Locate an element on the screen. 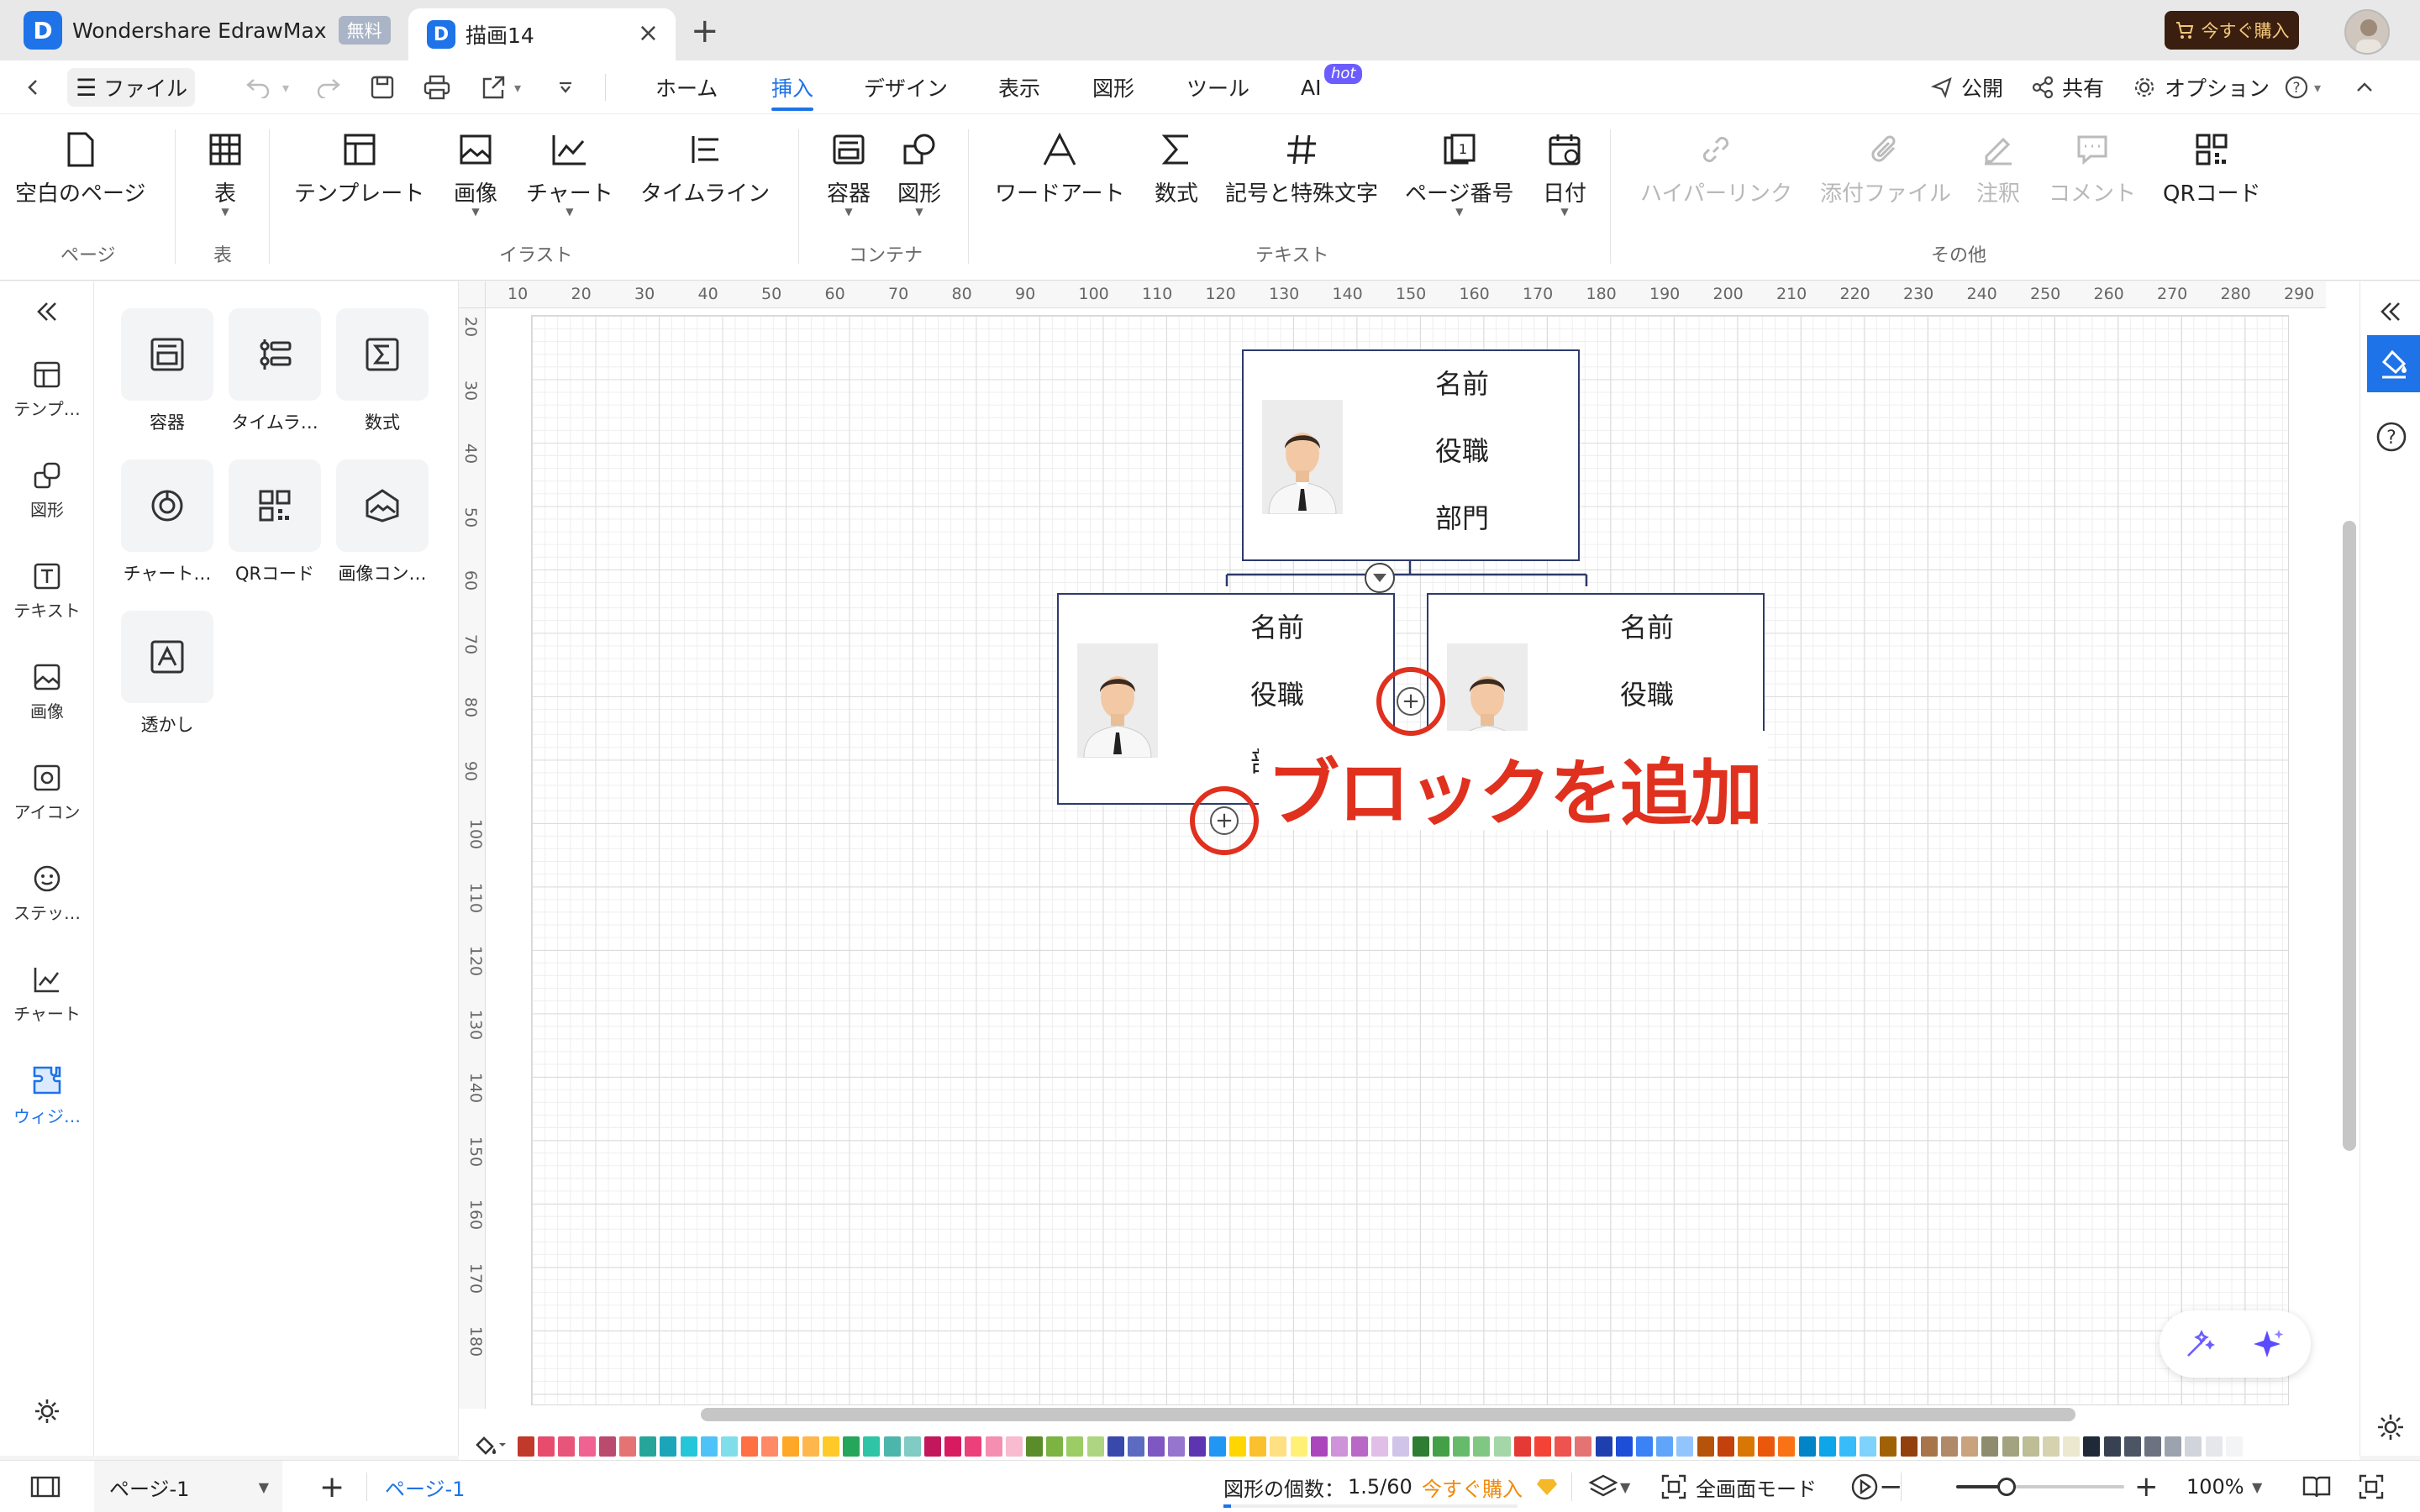 This screenshot has height=1512, width=2420. image-button: 画像 ▼ is located at coordinates (476, 173).